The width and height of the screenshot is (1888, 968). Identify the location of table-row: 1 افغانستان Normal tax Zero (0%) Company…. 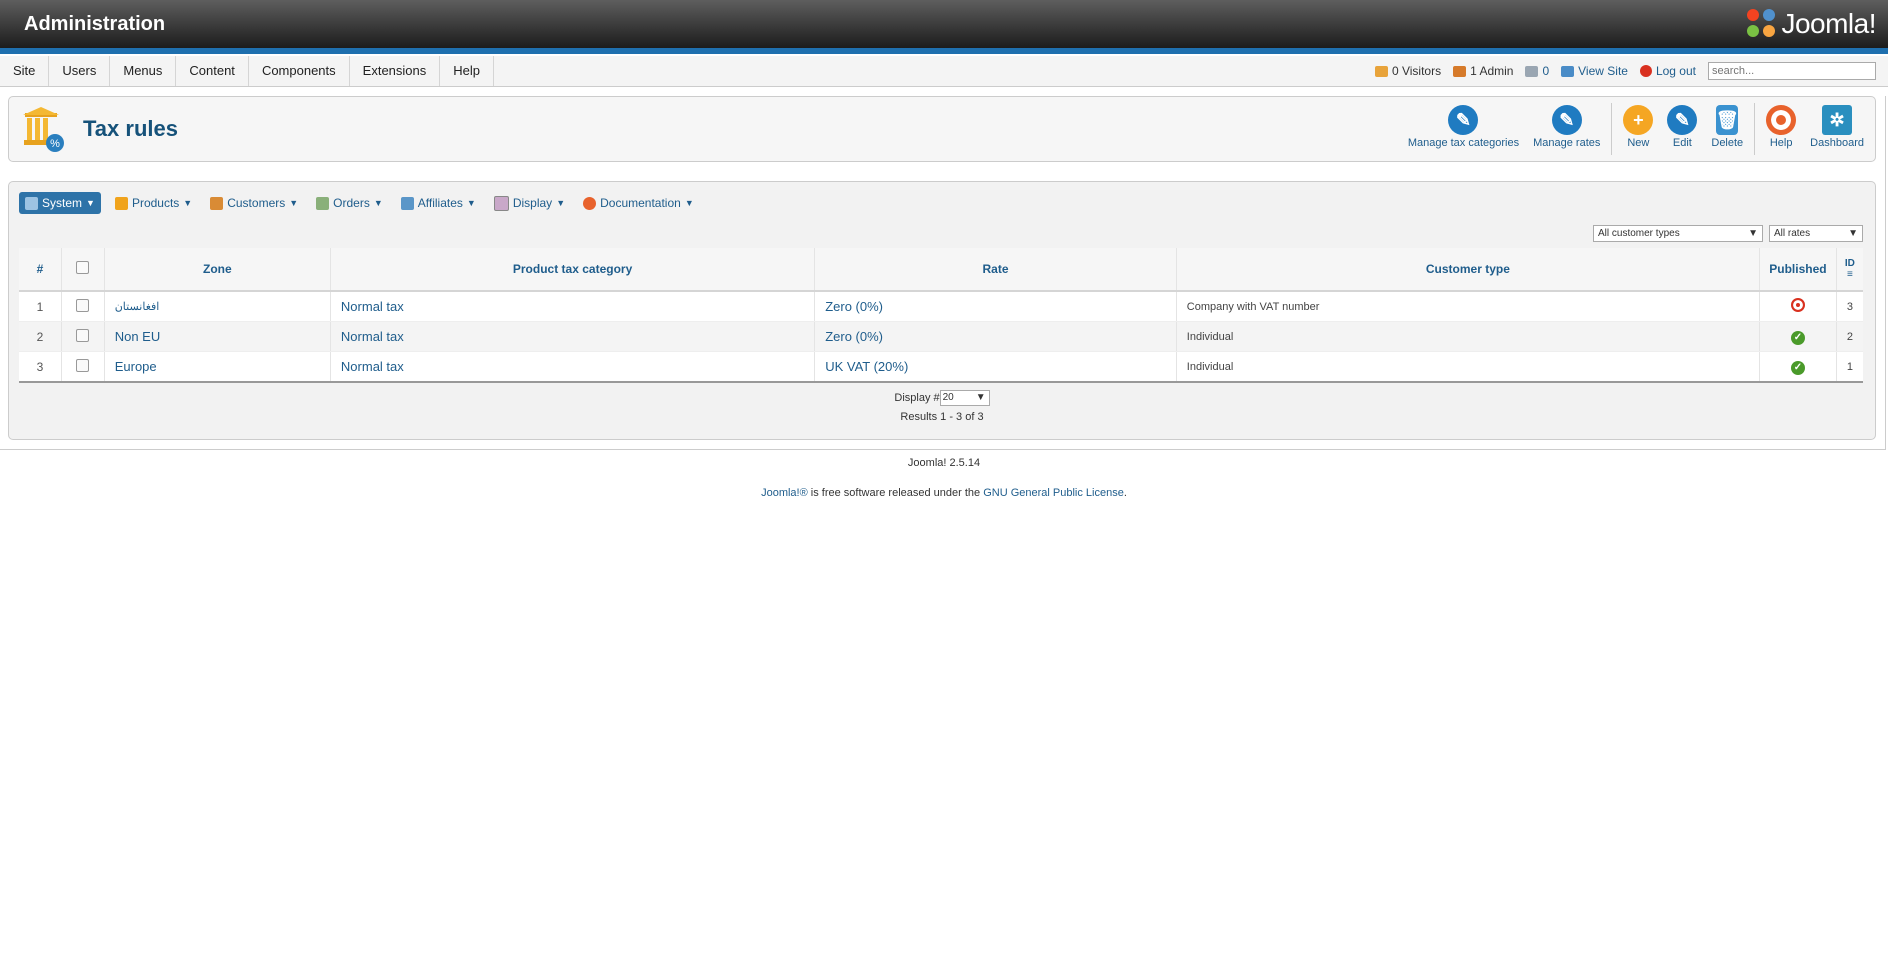
(941, 306).